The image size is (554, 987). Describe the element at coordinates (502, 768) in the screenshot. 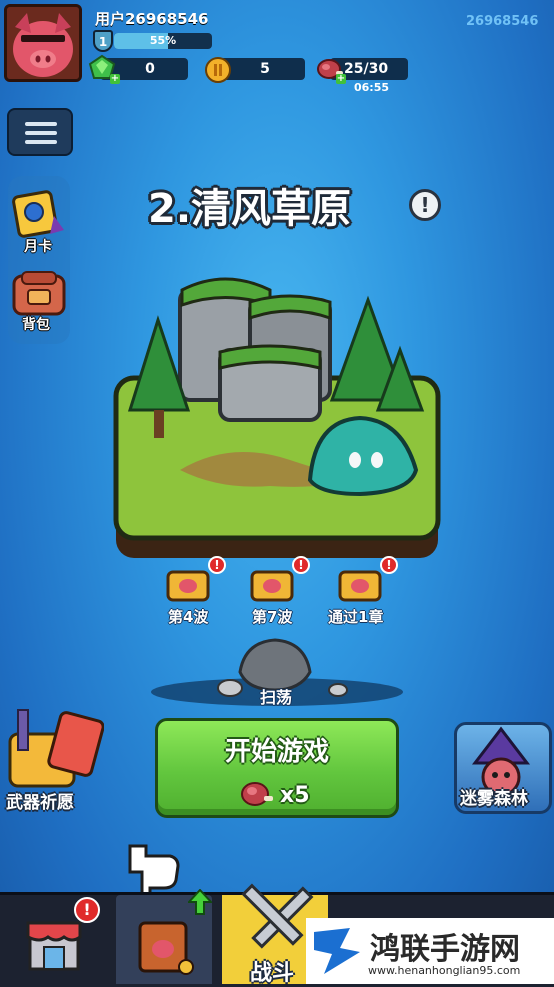

I see `mist-forest-button: 迷雾森林` at that location.